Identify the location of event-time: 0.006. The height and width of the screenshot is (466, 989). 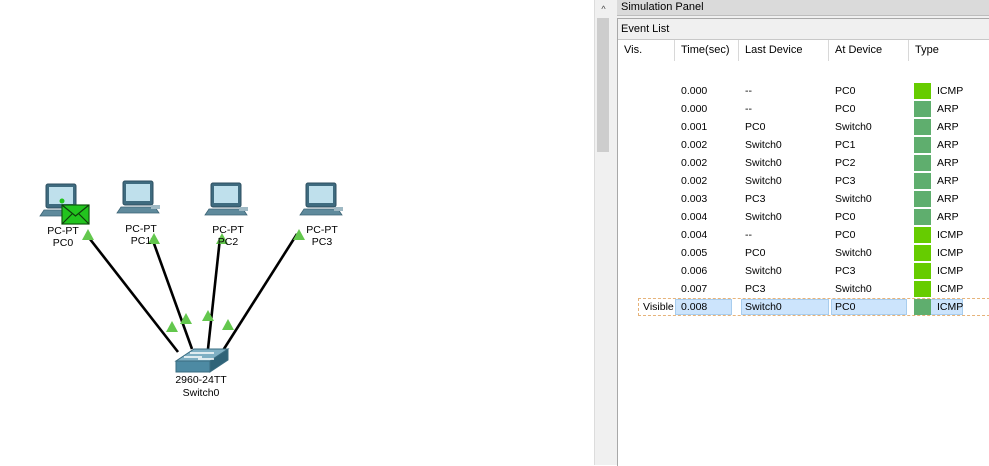
(694, 271).